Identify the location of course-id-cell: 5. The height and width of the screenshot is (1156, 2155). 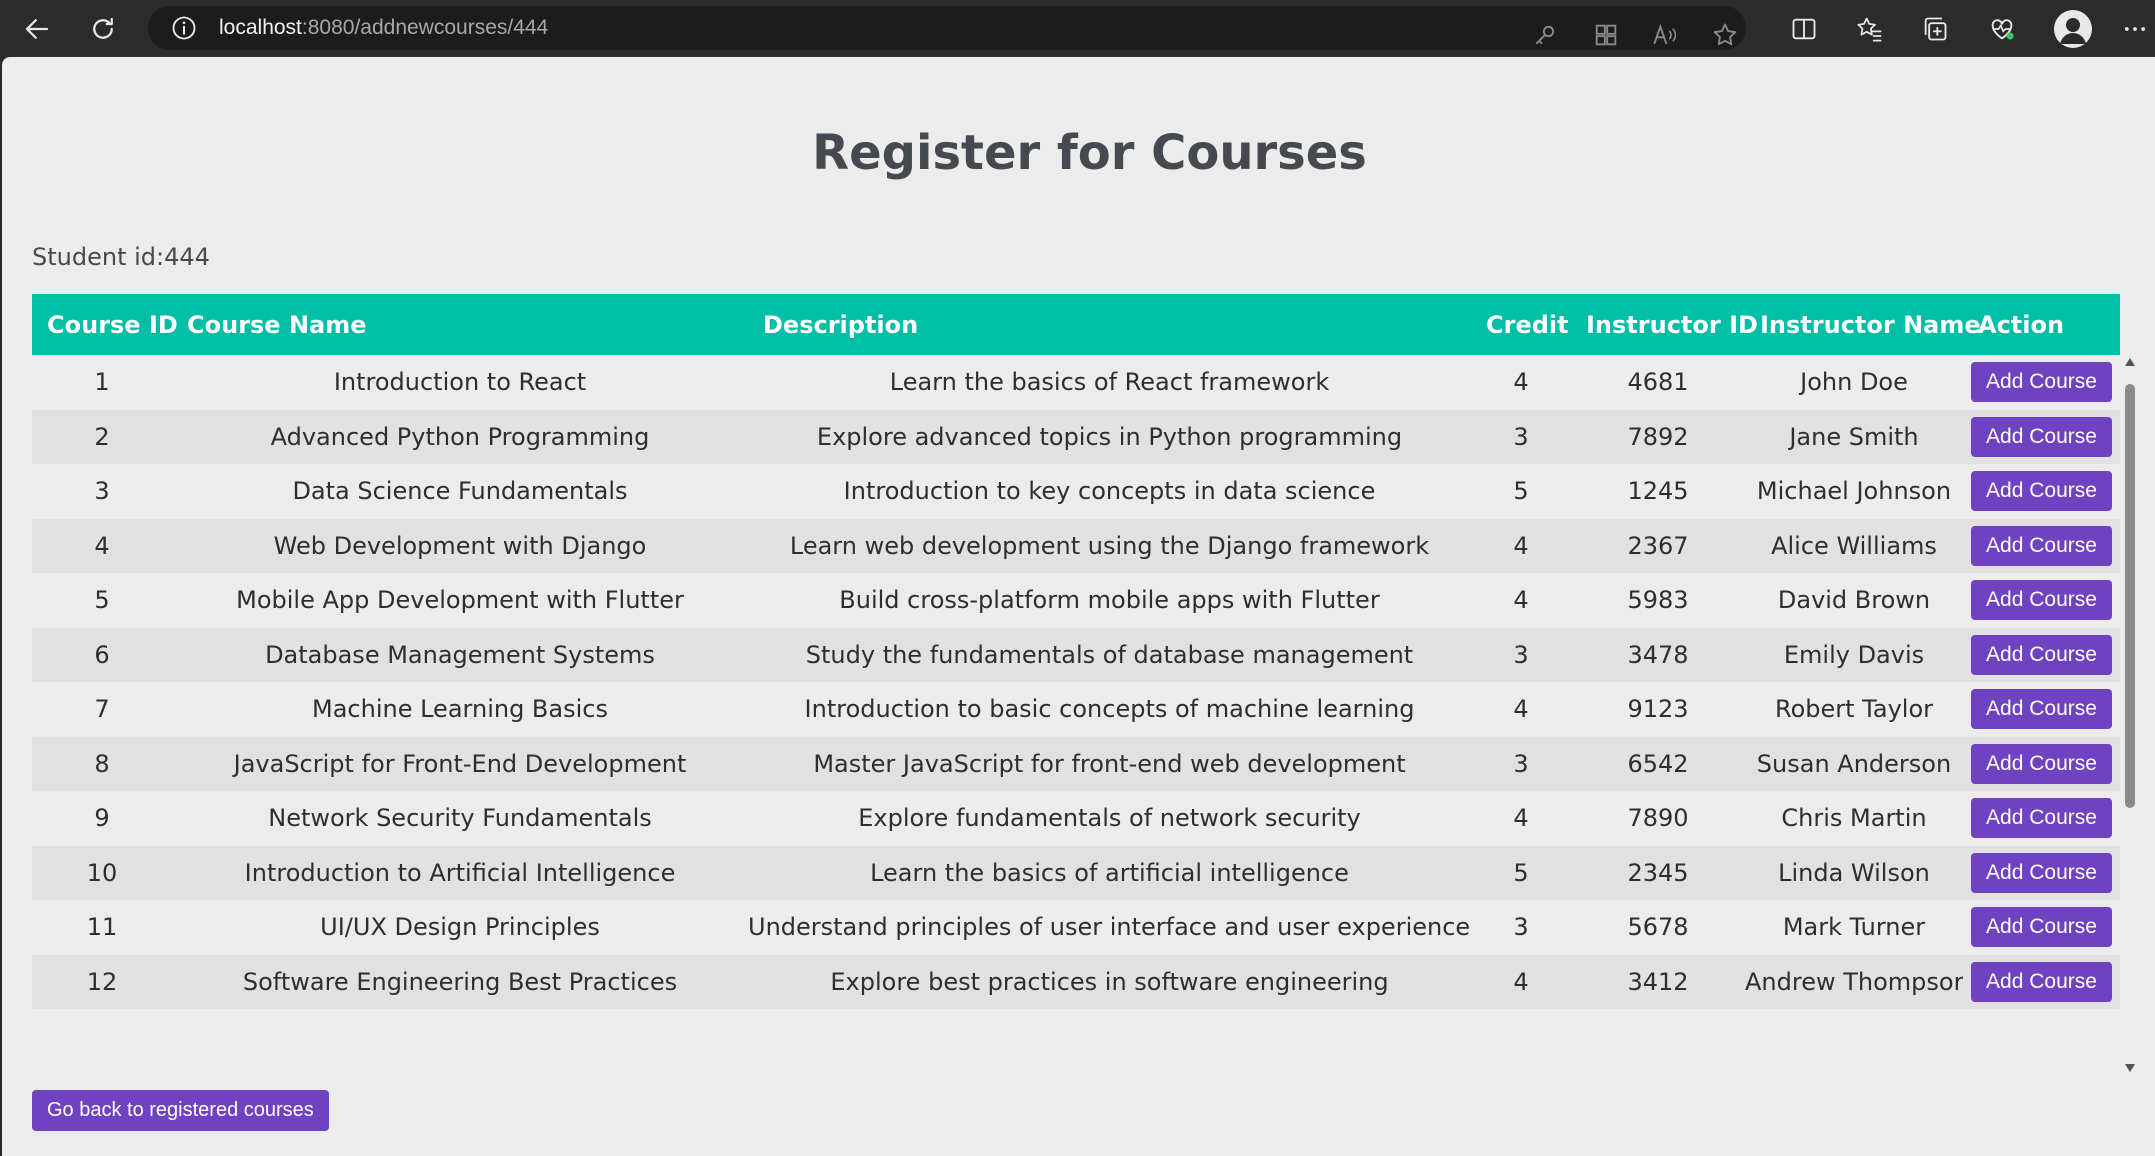
(102, 600).